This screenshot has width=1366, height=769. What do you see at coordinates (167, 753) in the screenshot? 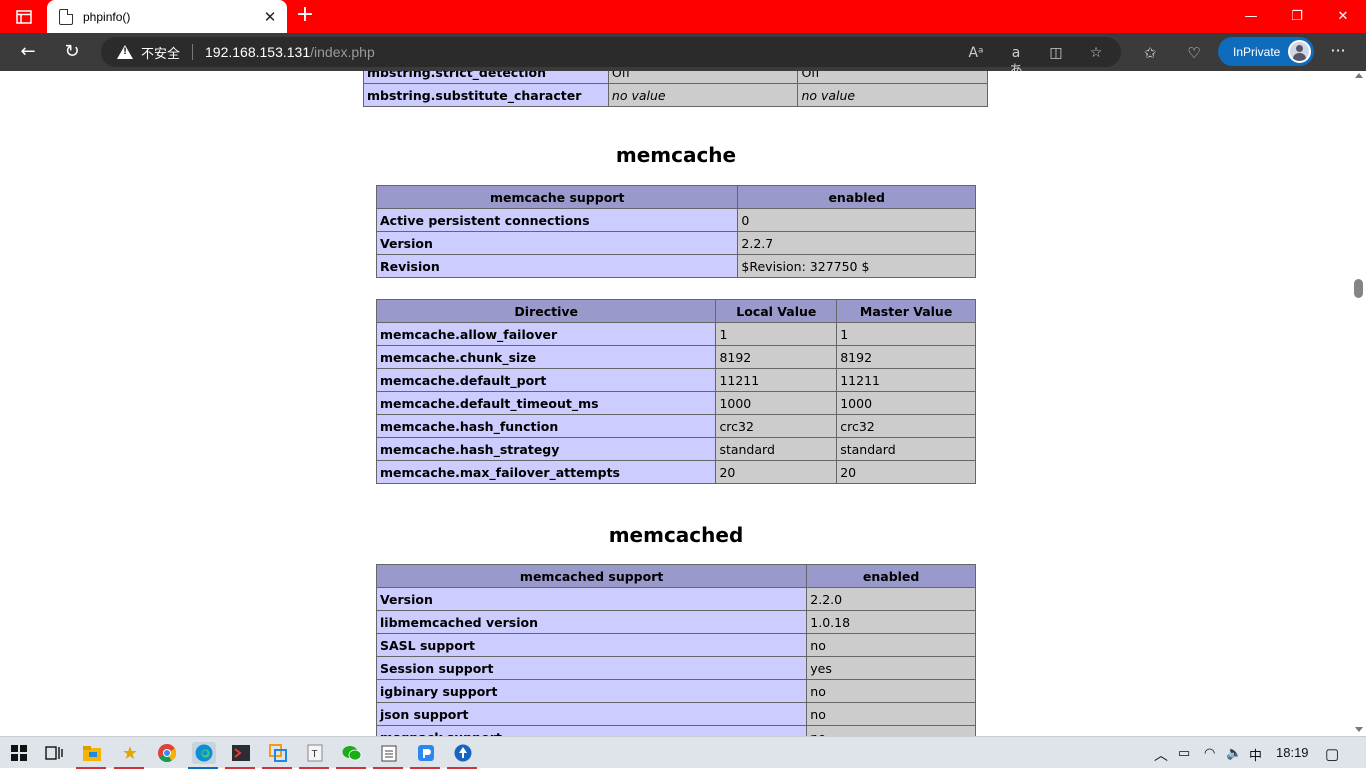
I see `chrome-icon` at bounding box center [167, 753].